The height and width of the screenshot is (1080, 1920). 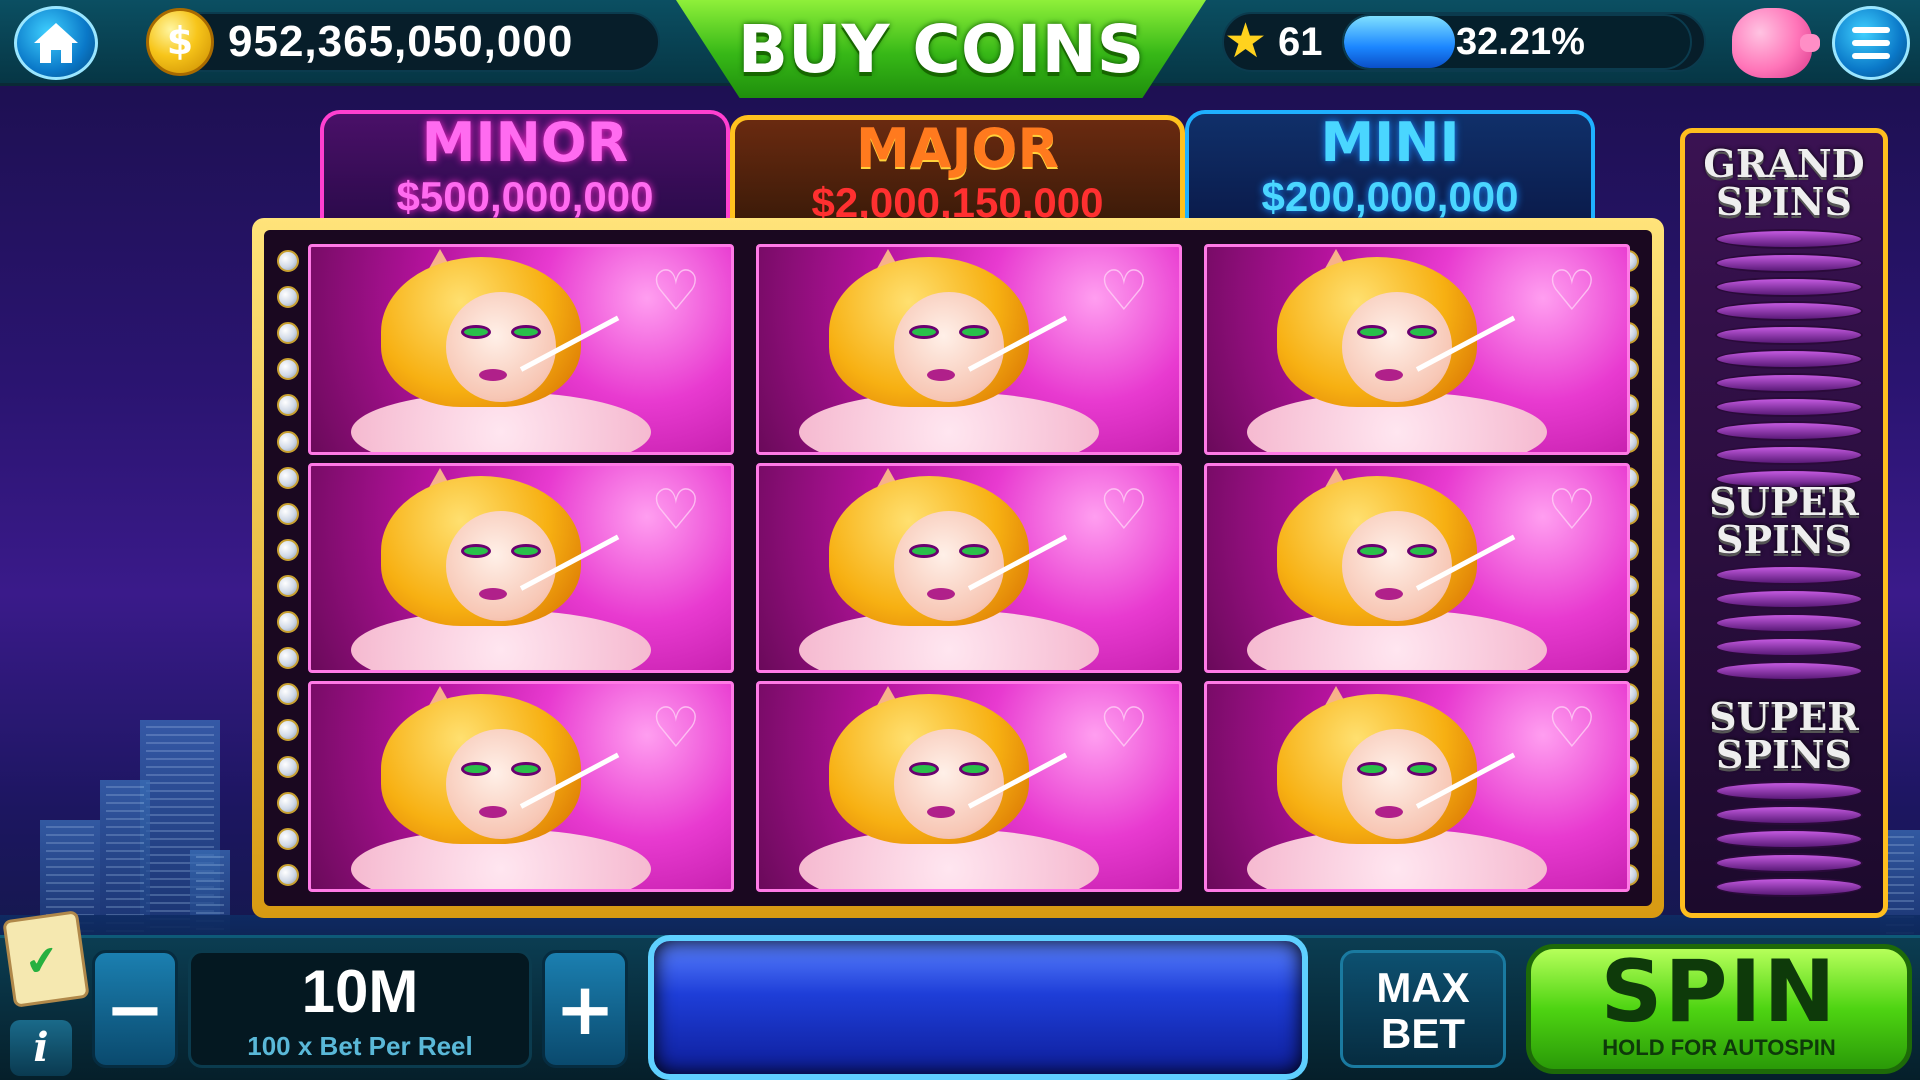 I want to click on light-strip-left, so click(x=288, y=568).